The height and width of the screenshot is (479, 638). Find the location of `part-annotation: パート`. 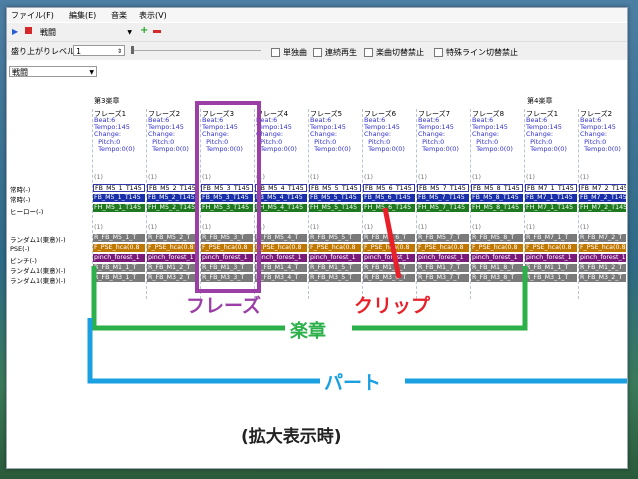

part-annotation: パート is located at coordinates (353, 383).